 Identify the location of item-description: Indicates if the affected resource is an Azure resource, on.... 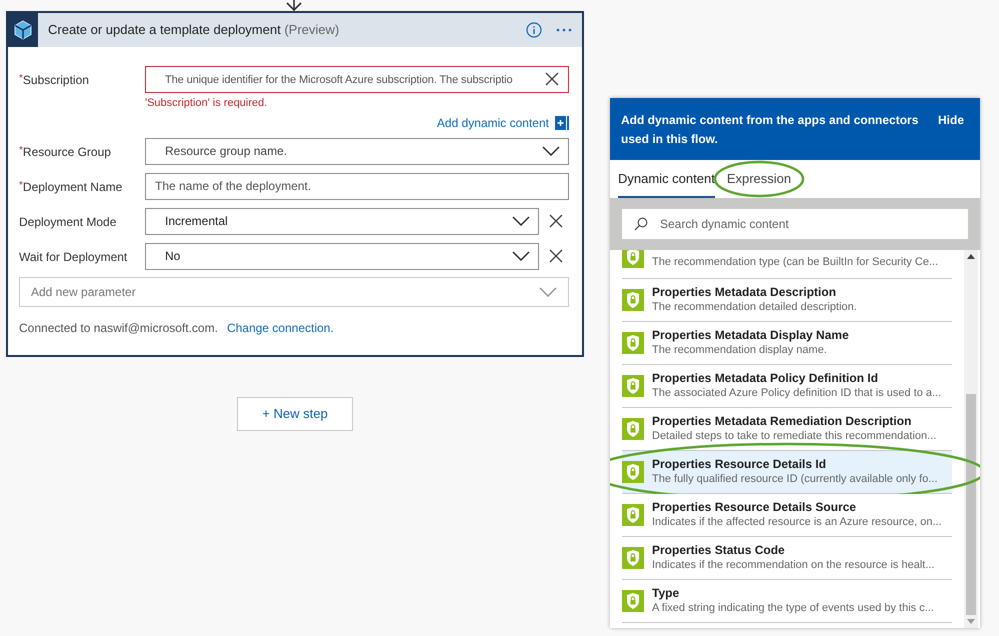
(797, 522).